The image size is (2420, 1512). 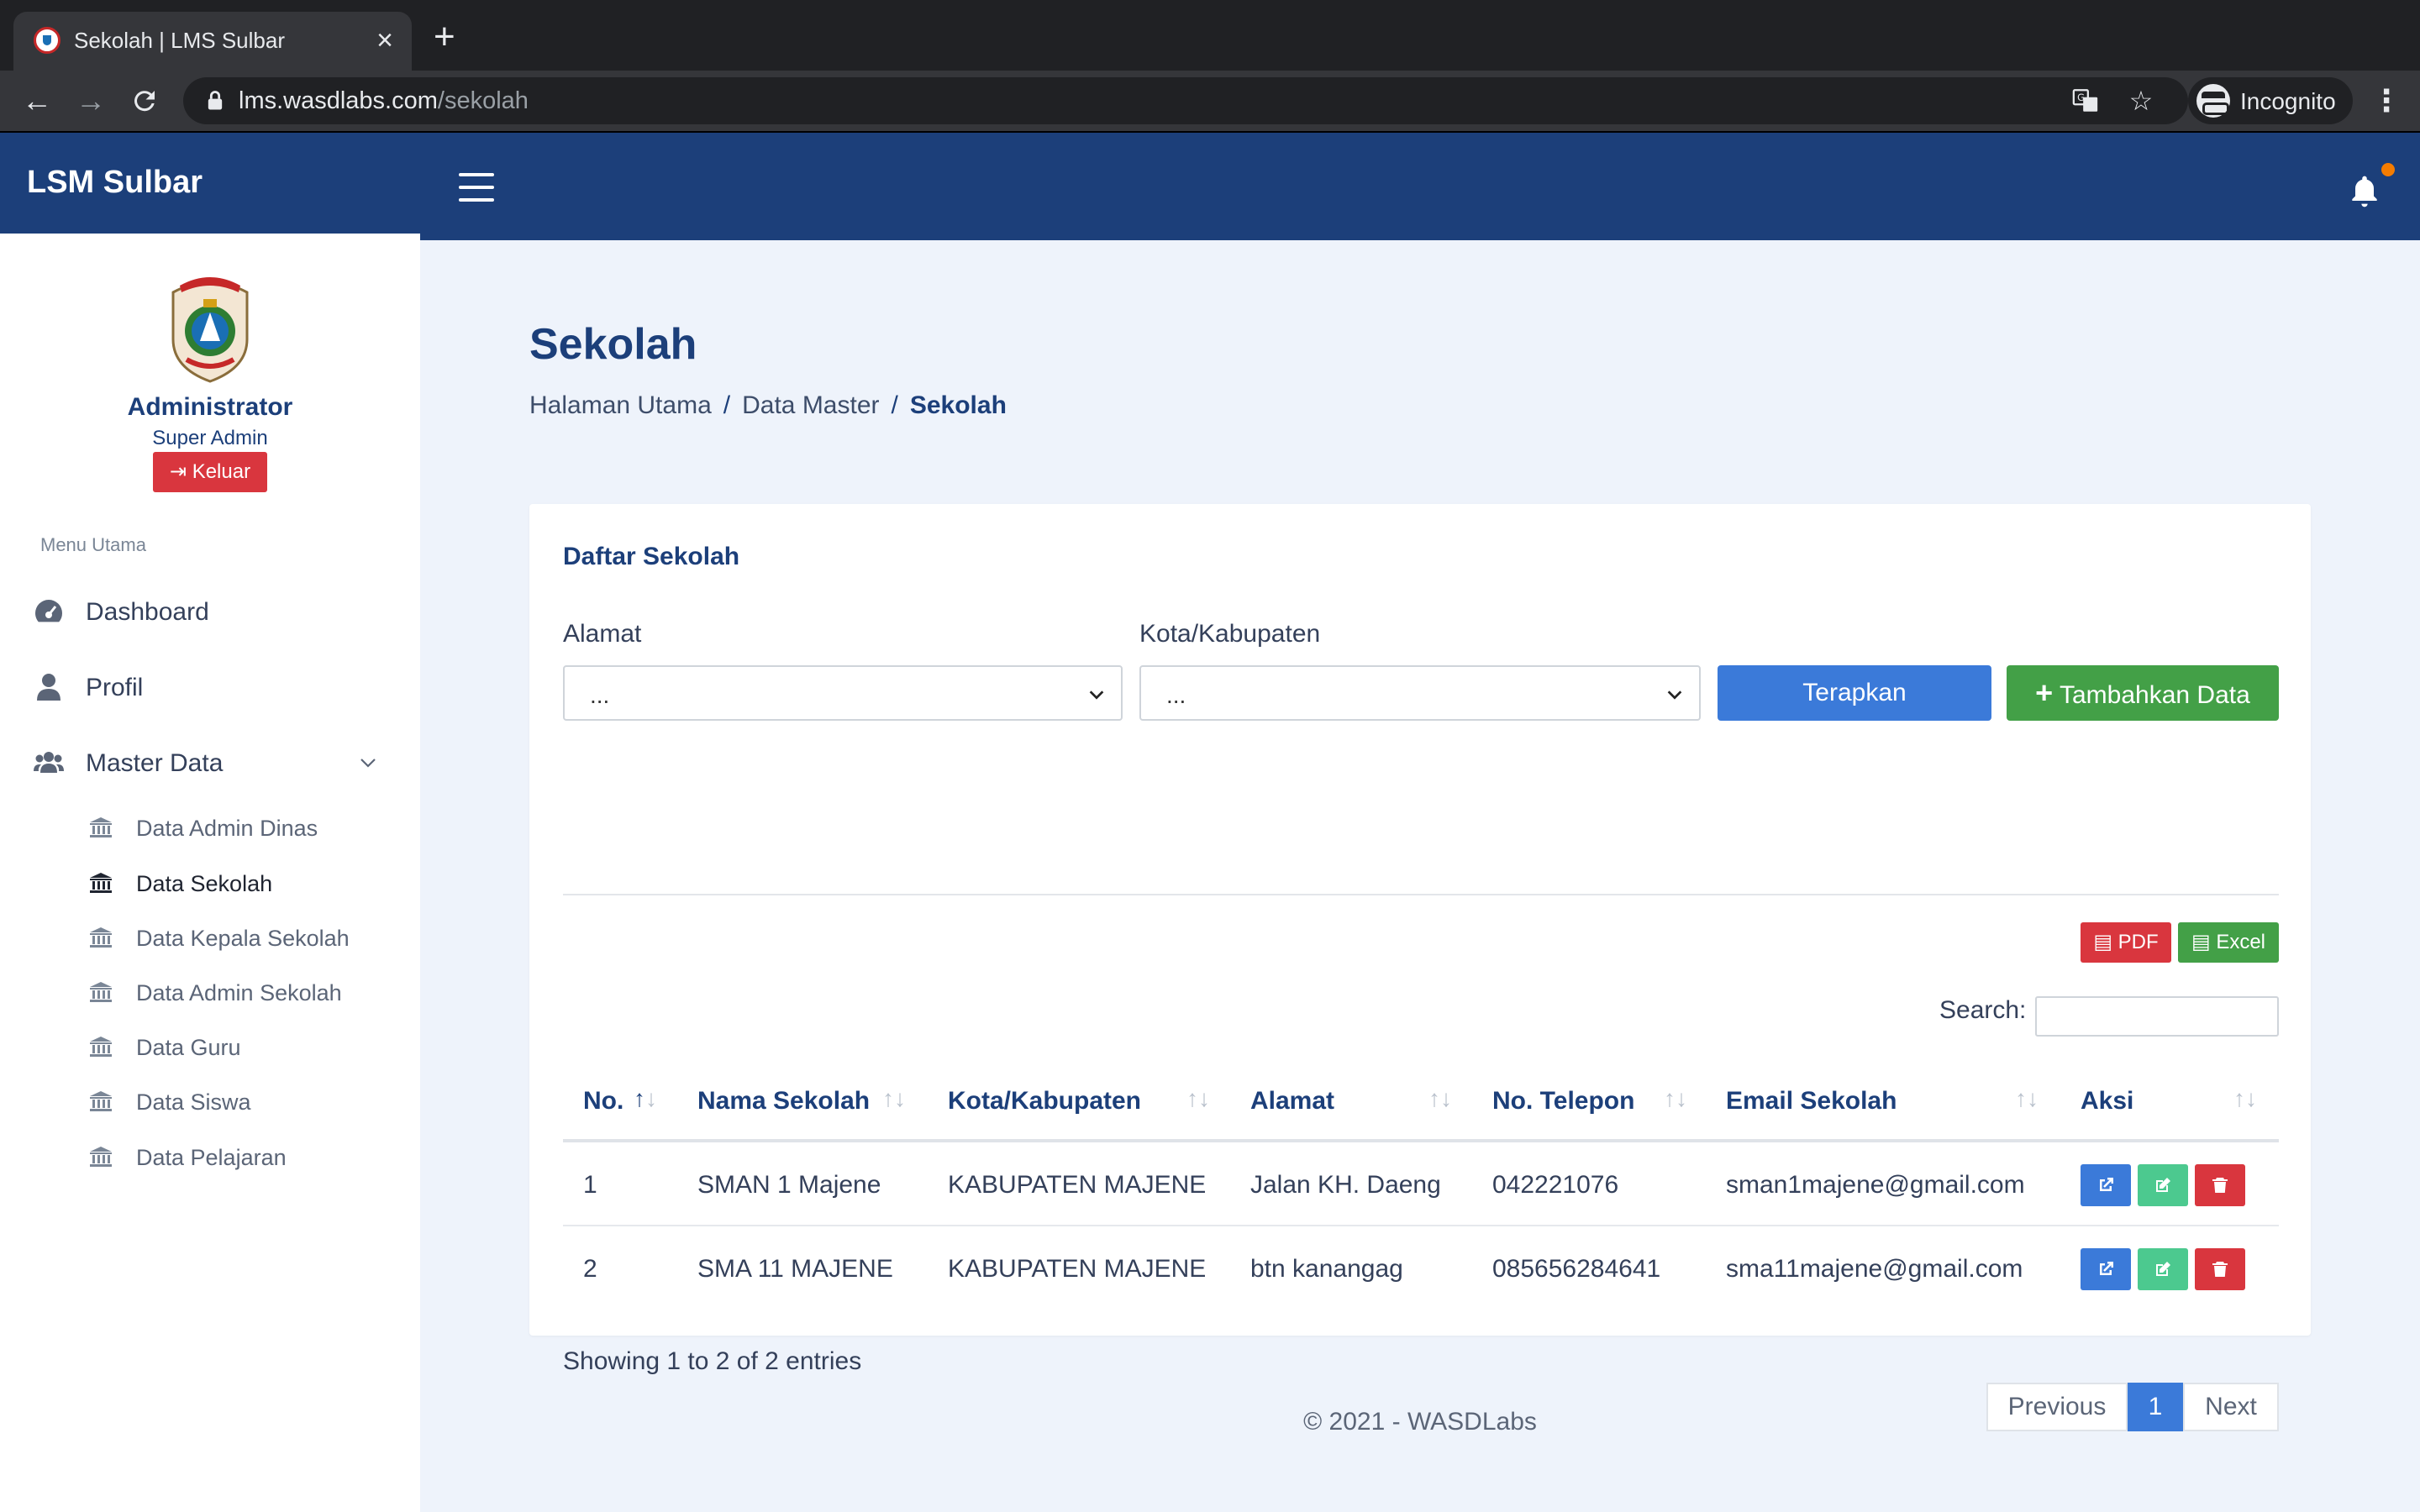 What do you see at coordinates (2143, 693) in the screenshot?
I see `add-data-button: + Tambahkan Data` at bounding box center [2143, 693].